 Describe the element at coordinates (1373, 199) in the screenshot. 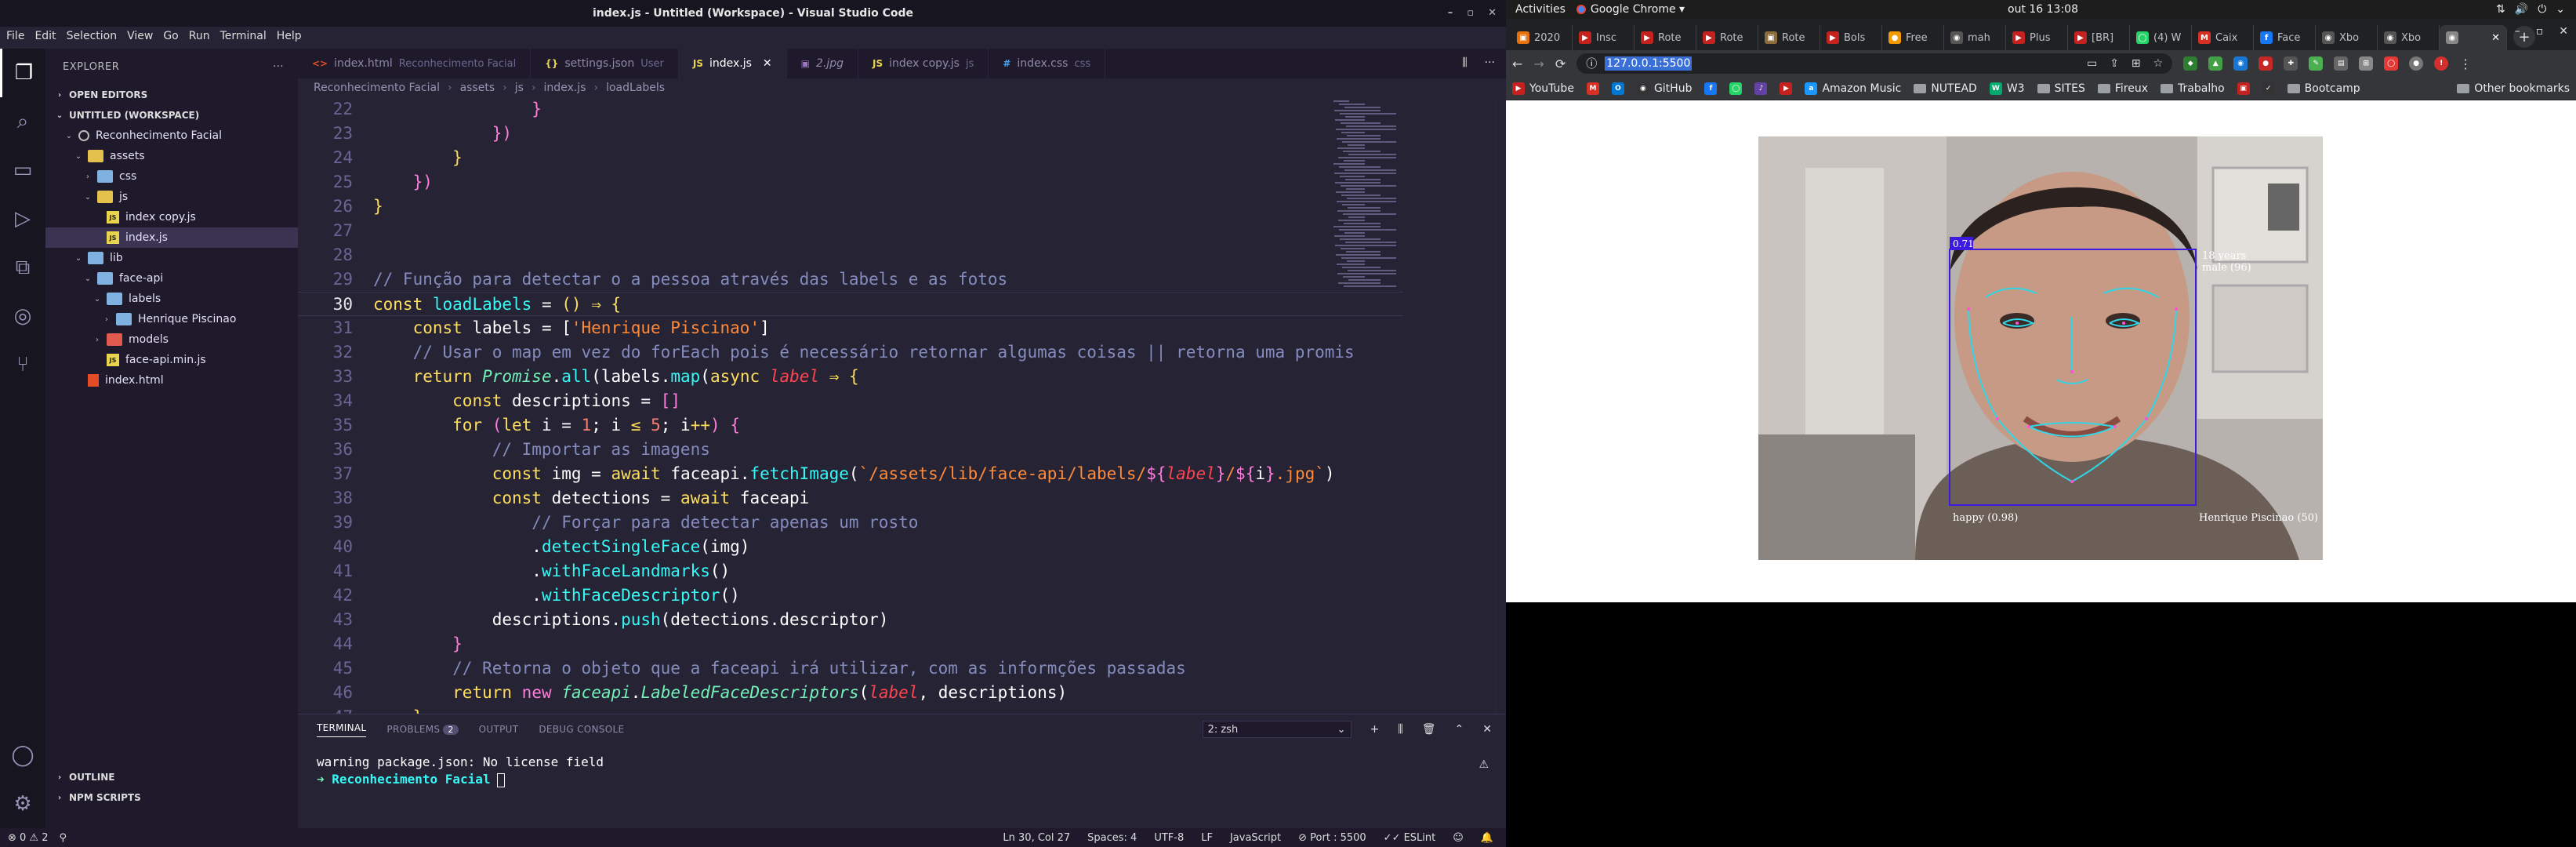

I see `minimap` at that location.